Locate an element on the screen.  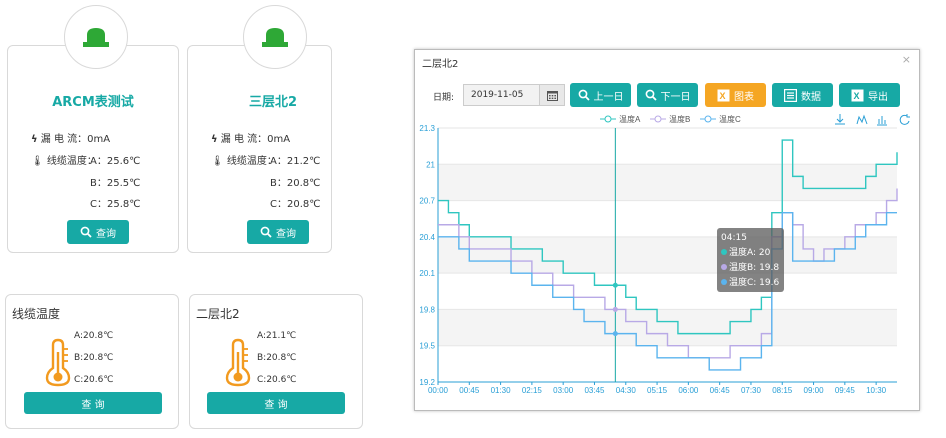
download-icon is located at coordinates (840, 119).